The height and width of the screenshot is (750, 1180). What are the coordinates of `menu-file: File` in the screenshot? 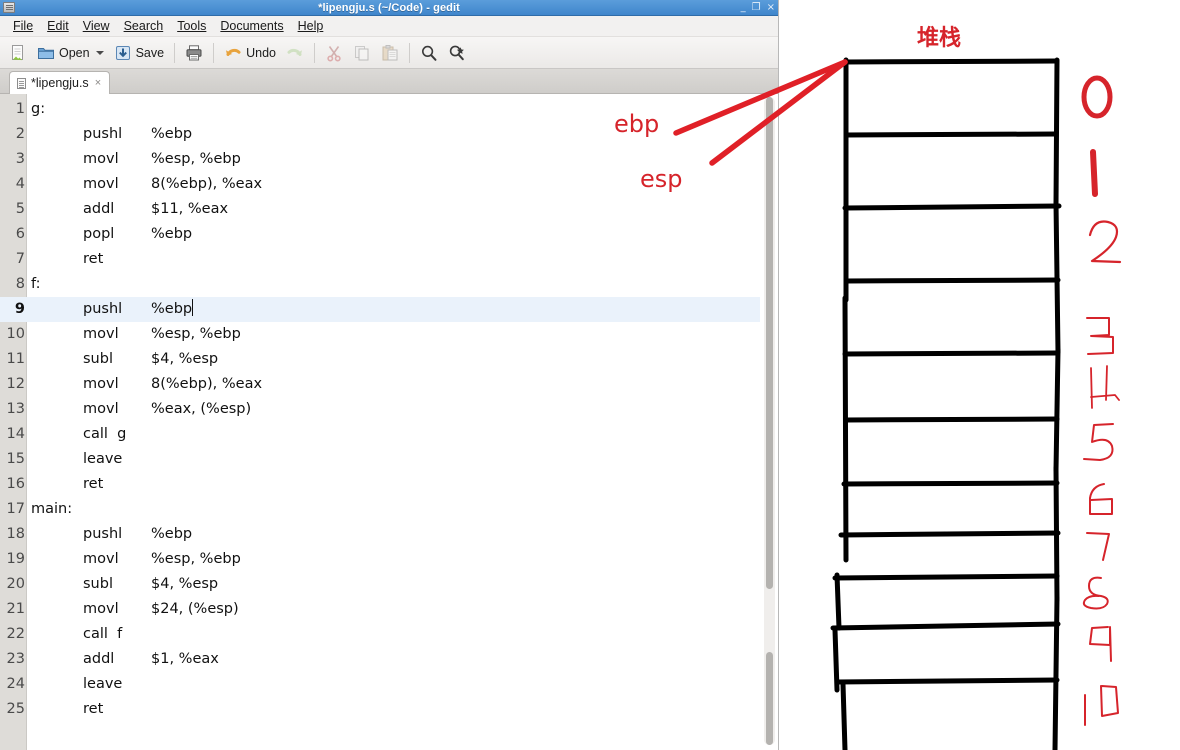 It's located at (23, 26).